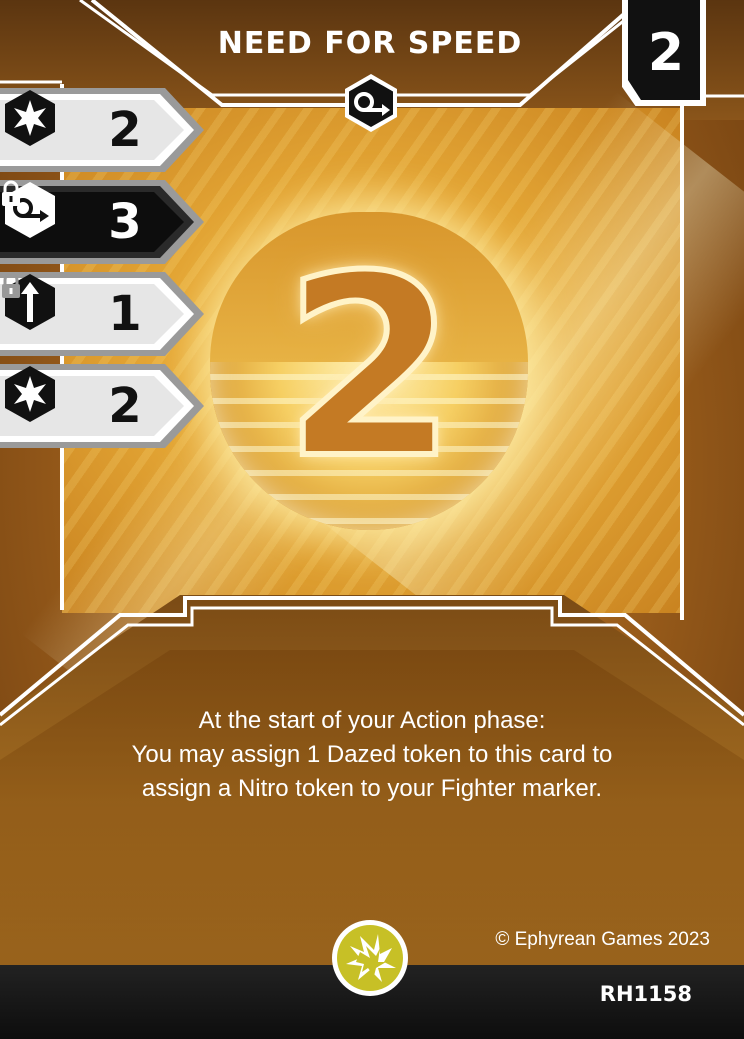 The image size is (744, 1039). I want to click on copyright-text: © Ephyrean Games 2023, so click(602, 939).